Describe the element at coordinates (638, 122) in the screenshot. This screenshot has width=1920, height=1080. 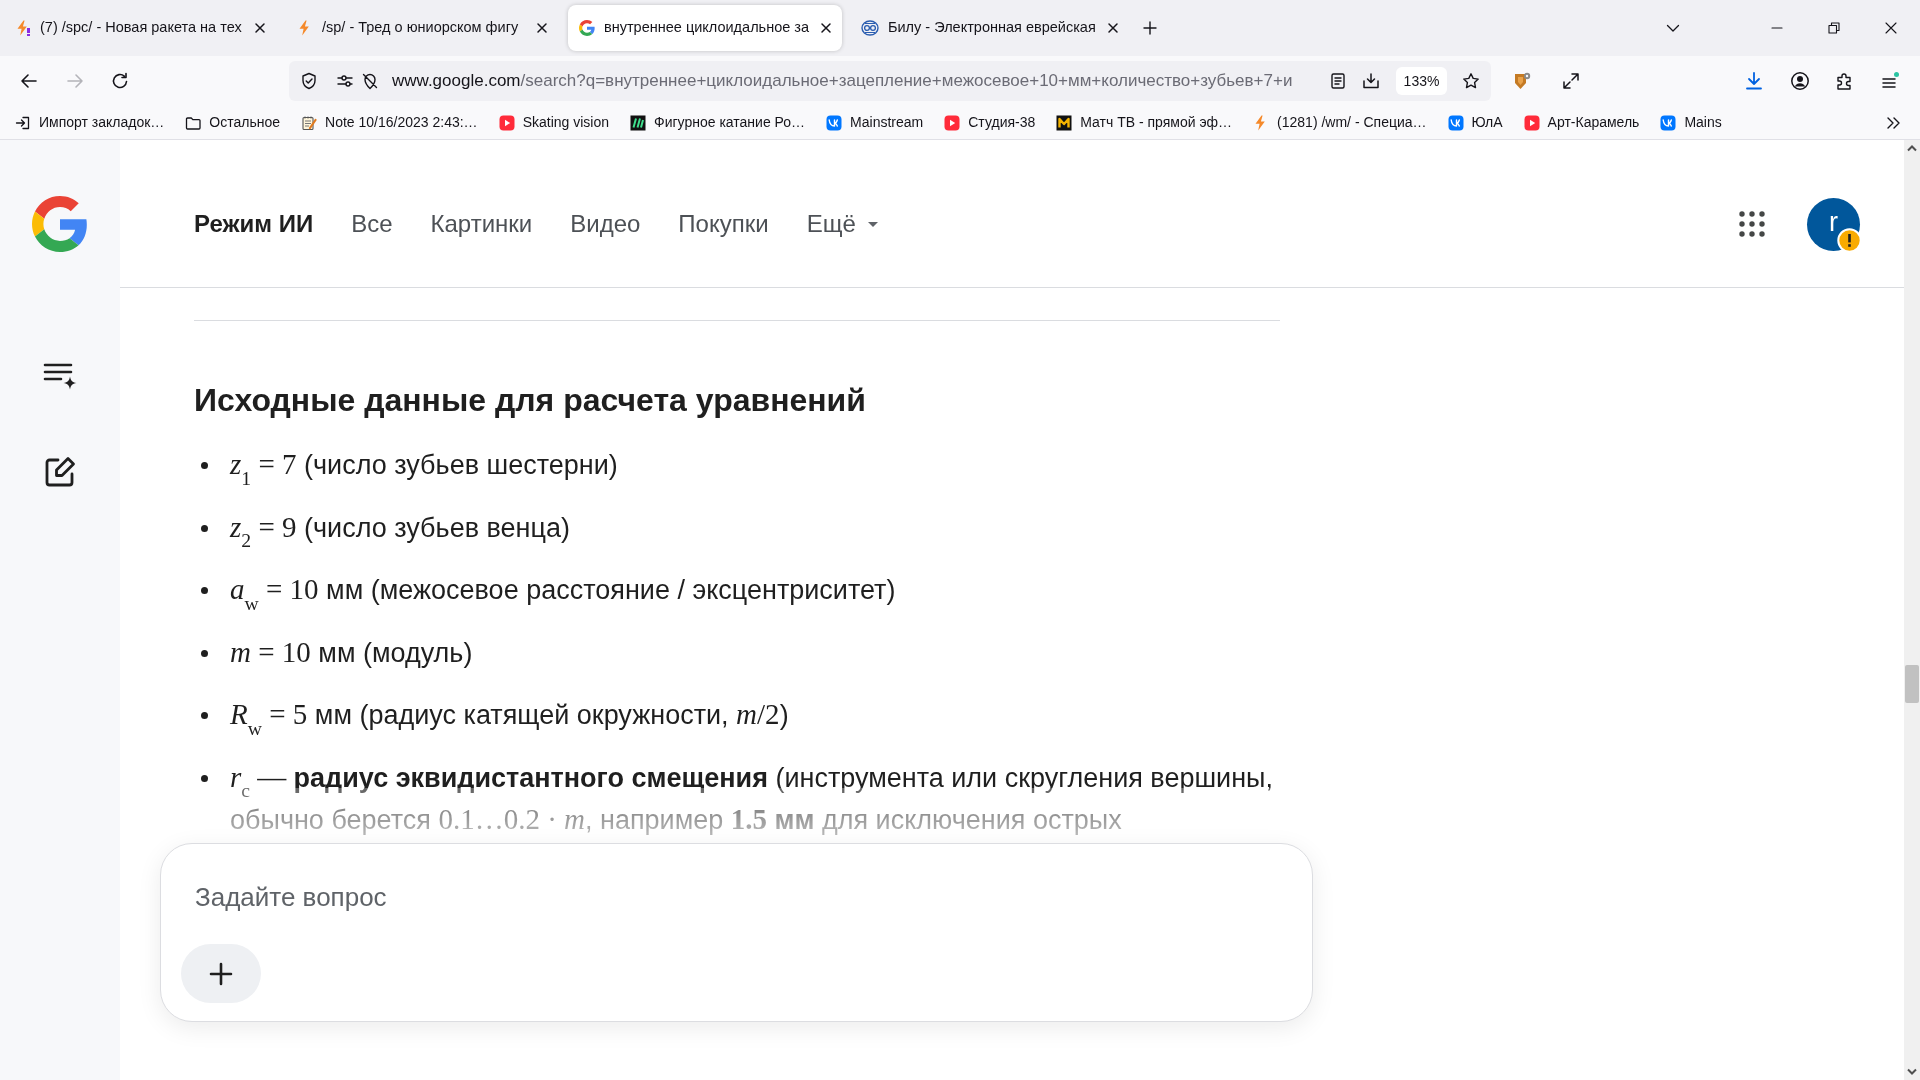
I see `stripes-logo-icon` at that location.